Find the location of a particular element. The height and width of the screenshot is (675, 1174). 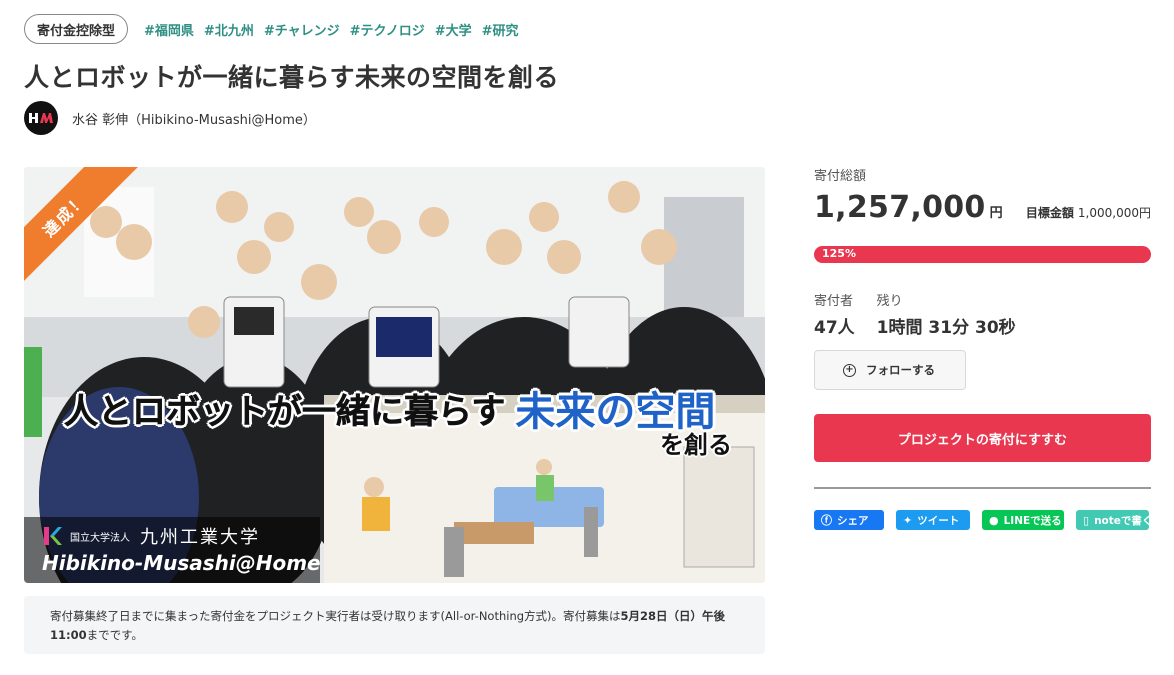

remaining-stat: 残り 1時間 31分 30秒 is located at coordinates (946, 314).